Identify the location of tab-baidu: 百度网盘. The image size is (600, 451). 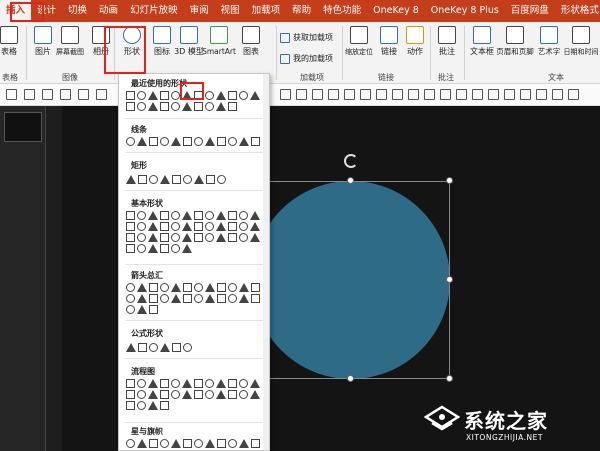
(530, 11).